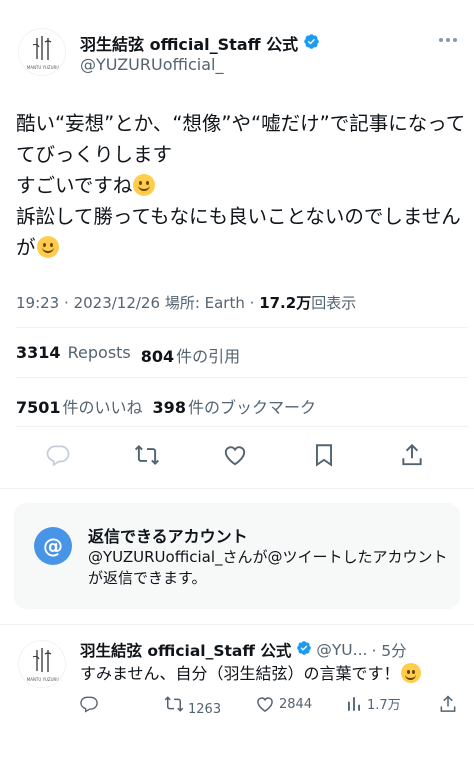 This screenshot has width=474, height=772. What do you see at coordinates (53, 546) in the screenshot?
I see `at-sign-icon: @` at bounding box center [53, 546].